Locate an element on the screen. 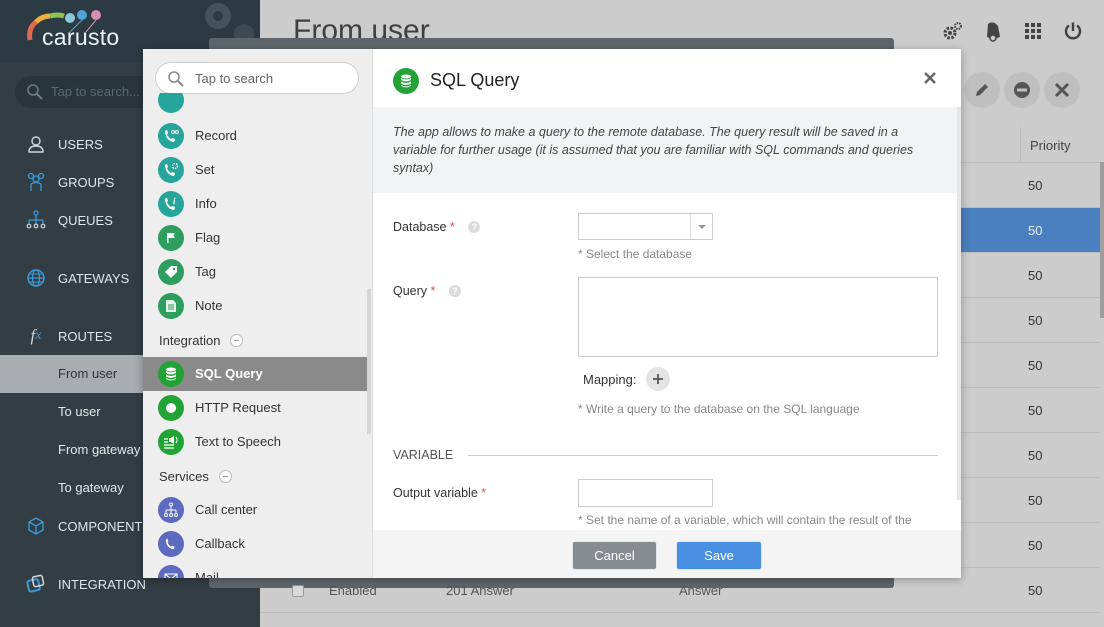 The height and width of the screenshot is (627, 1104). mapping-label: Mapping: is located at coordinates (610, 379).